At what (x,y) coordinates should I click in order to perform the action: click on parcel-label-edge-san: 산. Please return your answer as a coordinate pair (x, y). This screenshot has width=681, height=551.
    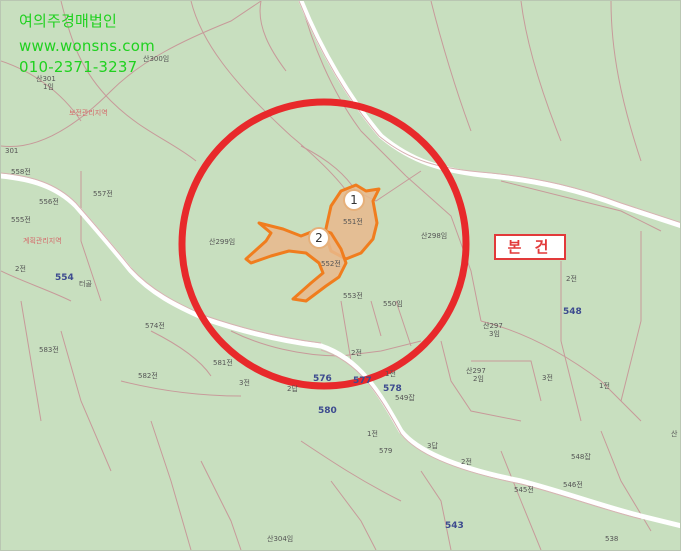
    Looking at the image, I should click on (674, 434).